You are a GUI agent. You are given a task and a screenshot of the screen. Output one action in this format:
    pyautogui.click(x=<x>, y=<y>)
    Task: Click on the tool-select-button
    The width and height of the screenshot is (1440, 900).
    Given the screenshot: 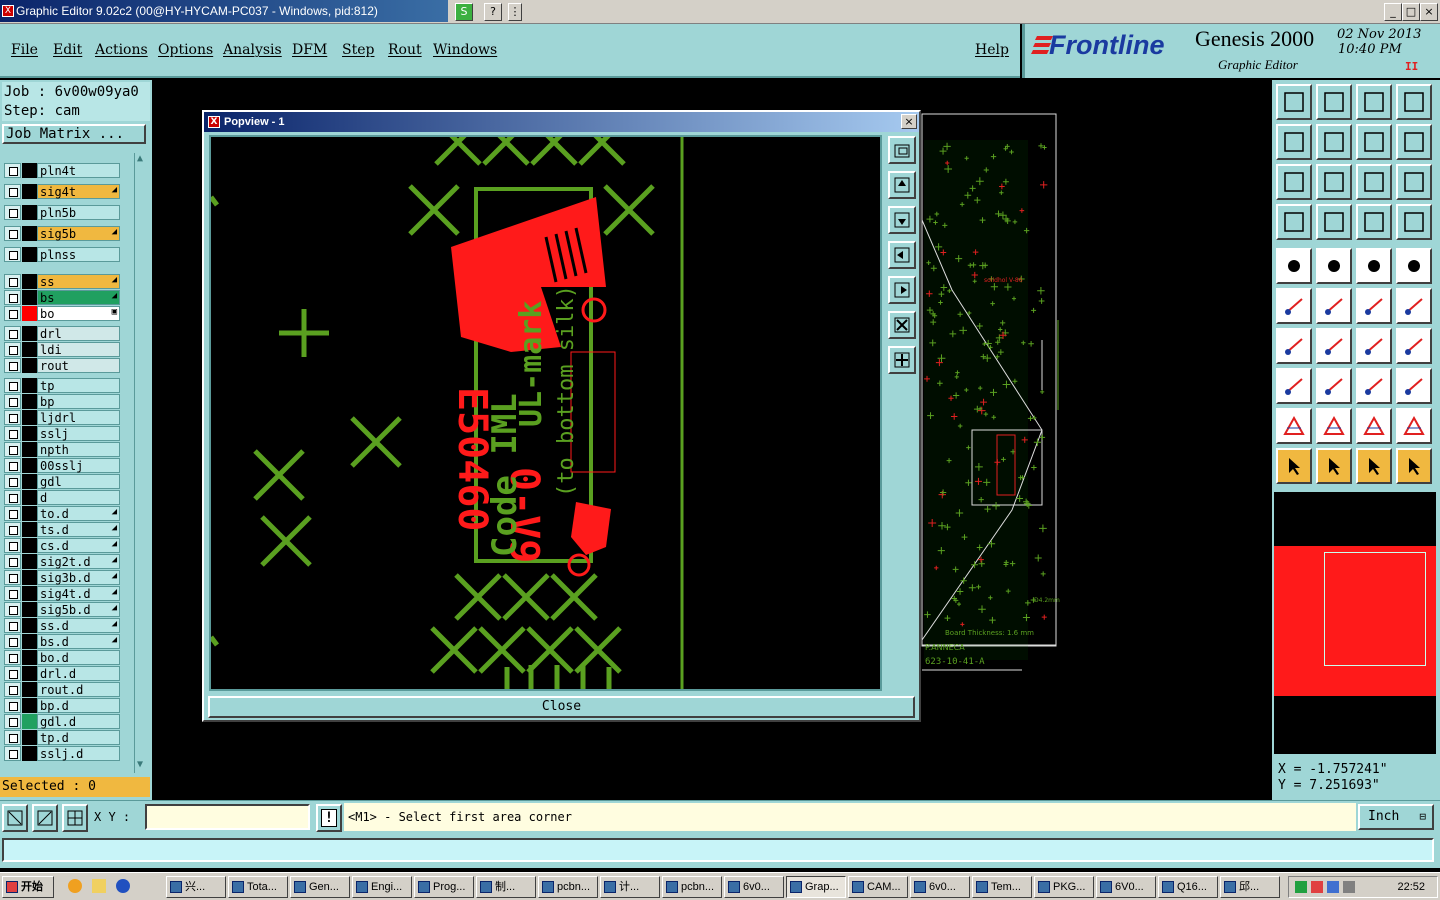 What is the action you would take?
    pyautogui.click(x=1334, y=466)
    